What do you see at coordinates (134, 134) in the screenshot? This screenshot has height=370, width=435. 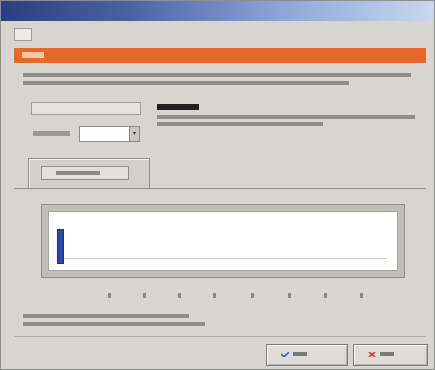 I see `combo-dropdown-icon: ▾` at bounding box center [134, 134].